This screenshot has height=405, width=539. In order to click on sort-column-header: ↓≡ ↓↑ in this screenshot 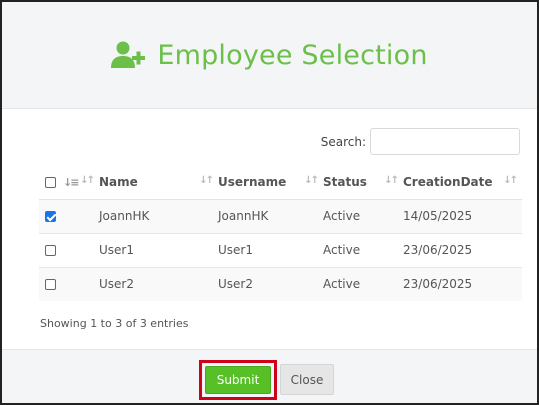, I will do `click(81, 182)`.